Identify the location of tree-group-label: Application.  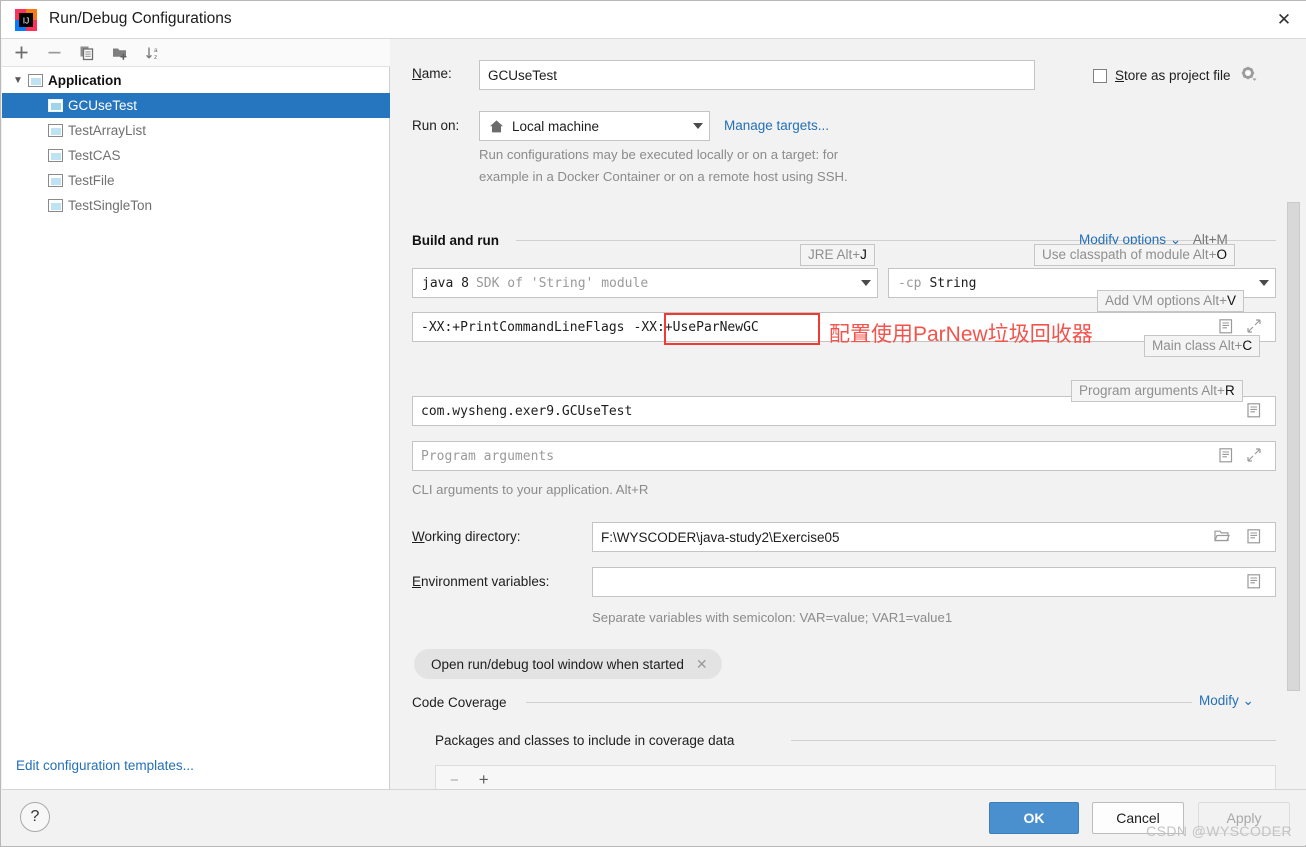
(85, 80).